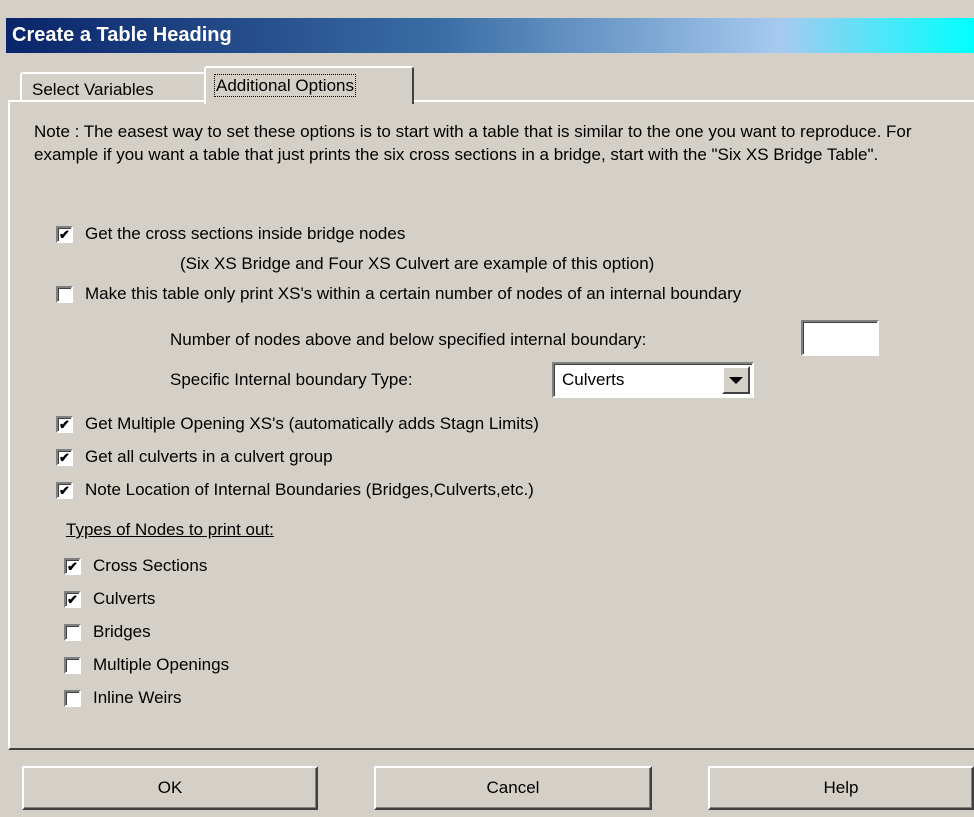 Image resolution: width=974 pixels, height=817 pixels. I want to click on checkbox-label: Culverts, so click(124, 598).